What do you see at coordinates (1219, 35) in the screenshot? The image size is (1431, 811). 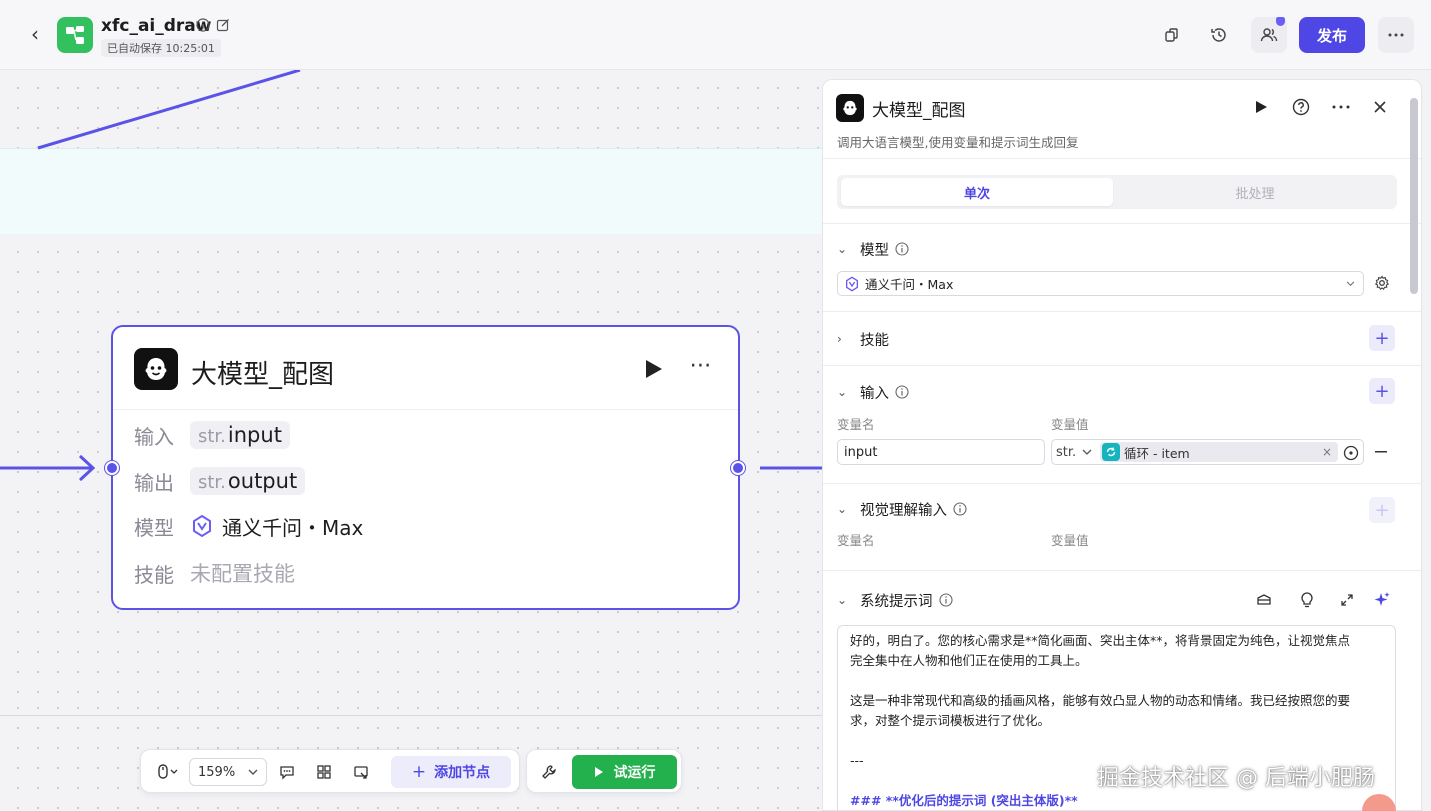 I see `history-icon` at bounding box center [1219, 35].